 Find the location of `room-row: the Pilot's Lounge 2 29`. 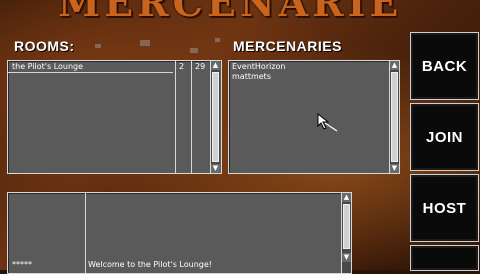

room-row: the Pilot's Lounge 2 29 is located at coordinates (109, 66).